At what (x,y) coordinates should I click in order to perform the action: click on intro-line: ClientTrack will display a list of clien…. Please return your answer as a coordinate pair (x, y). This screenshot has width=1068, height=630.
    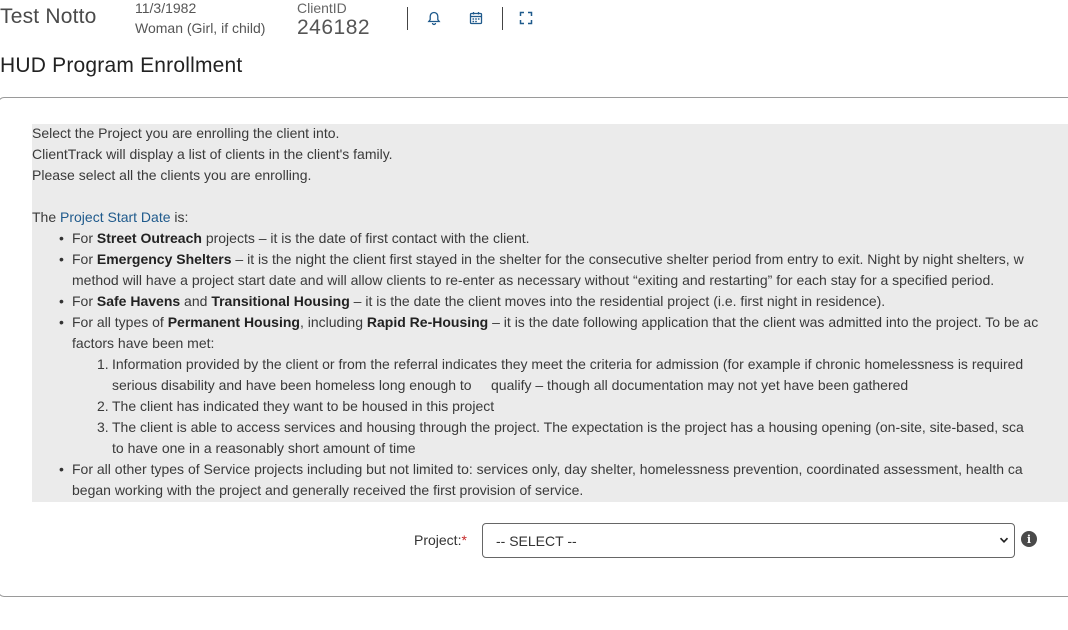
    Looking at the image, I should click on (212, 154).